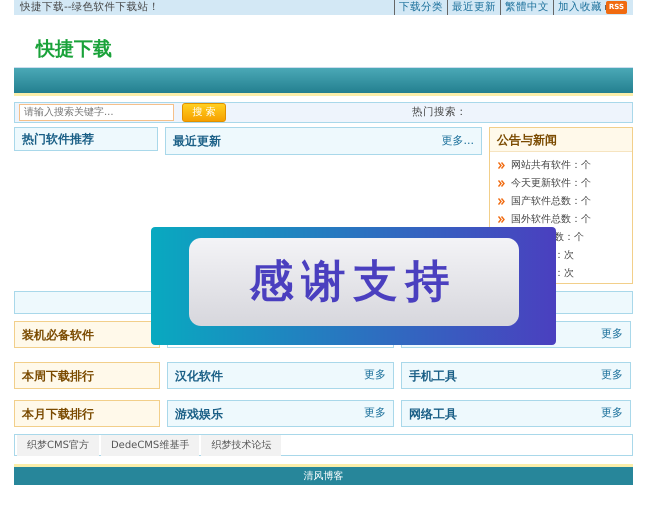 This screenshot has width=650, height=531. What do you see at coordinates (197, 141) in the screenshot?
I see `panel-title: 最近更新` at bounding box center [197, 141].